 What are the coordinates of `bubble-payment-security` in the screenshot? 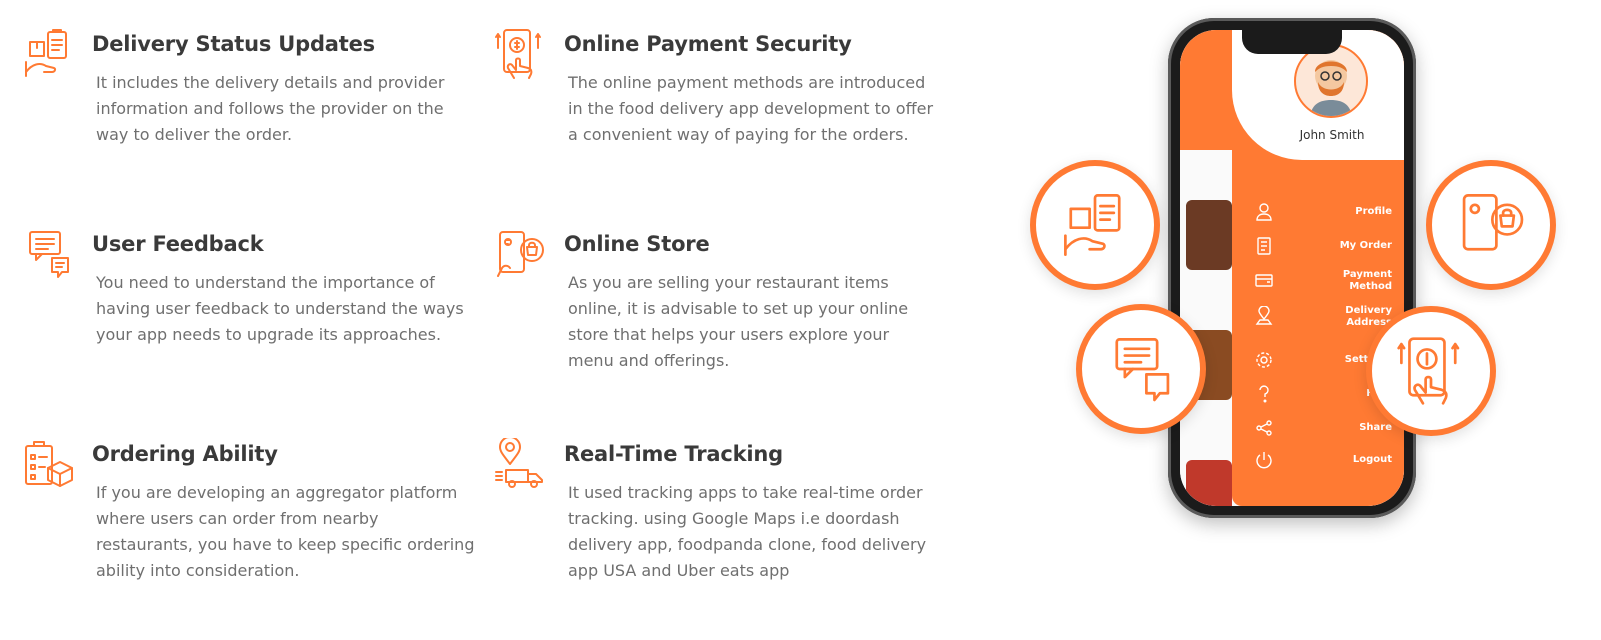 It's located at (1431, 371).